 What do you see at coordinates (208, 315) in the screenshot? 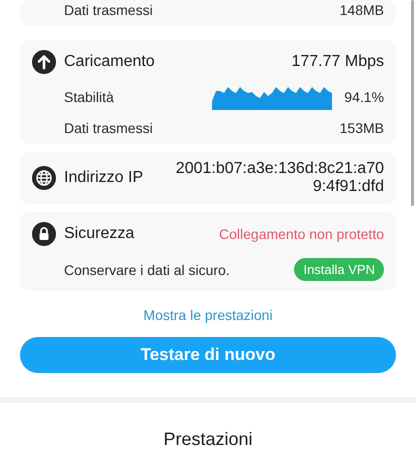
I see `show-performance-link: Mostra le prestazioni` at bounding box center [208, 315].